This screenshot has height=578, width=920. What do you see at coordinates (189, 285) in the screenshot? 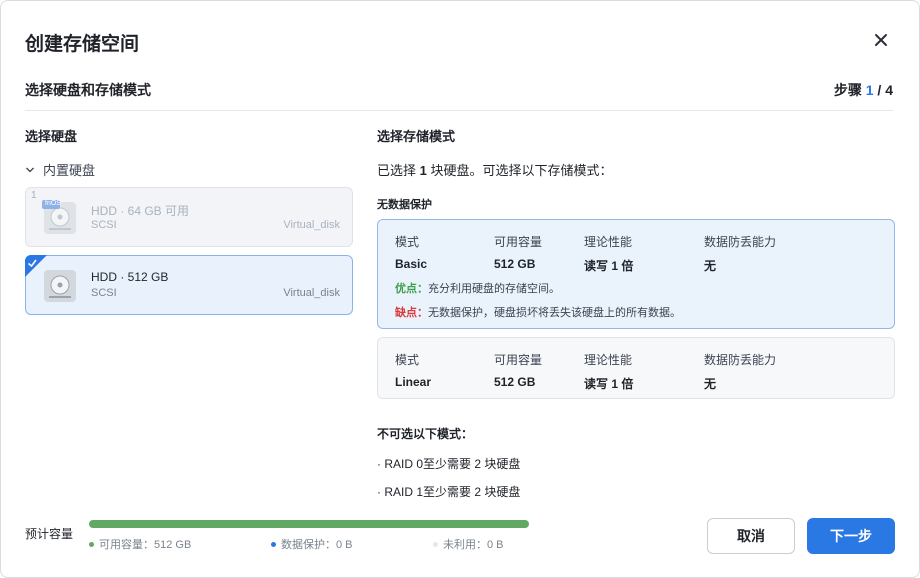
I see `disk-item-2: HDD · 512 GB SCSI Virtual_disk` at bounding box center [189, 285].